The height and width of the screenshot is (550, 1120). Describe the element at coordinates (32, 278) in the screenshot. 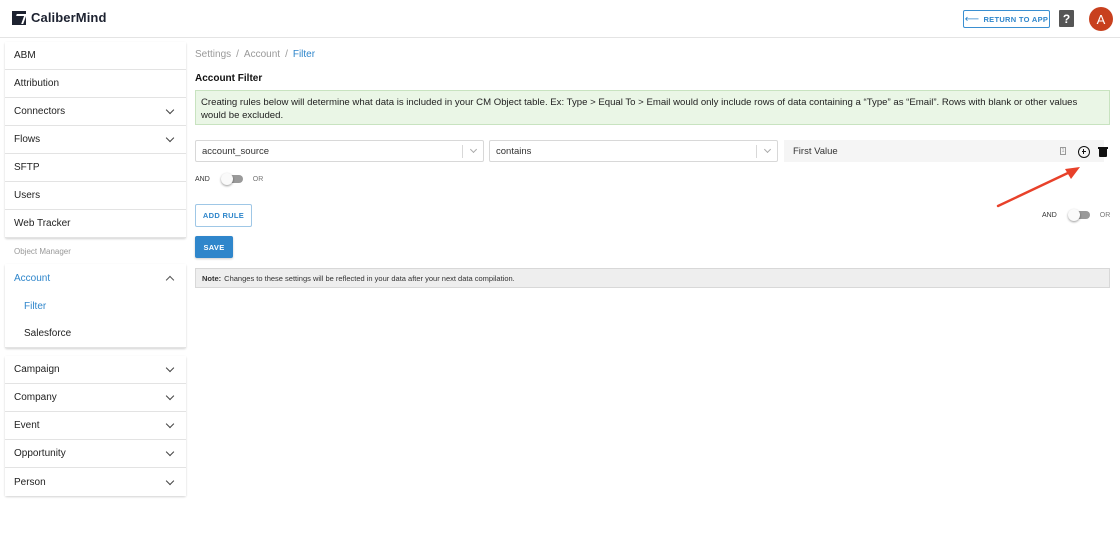

I see `sidebar-item-label: Account` at that location.